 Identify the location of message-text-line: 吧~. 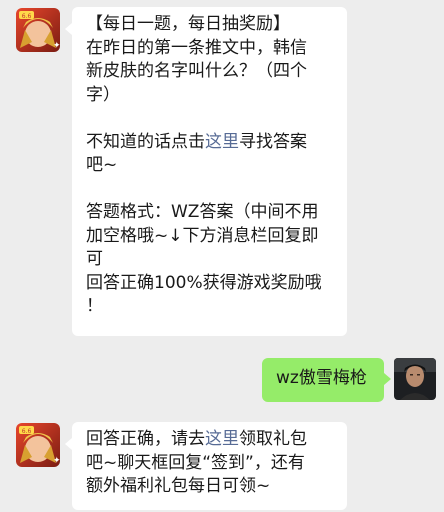
(102, 165).